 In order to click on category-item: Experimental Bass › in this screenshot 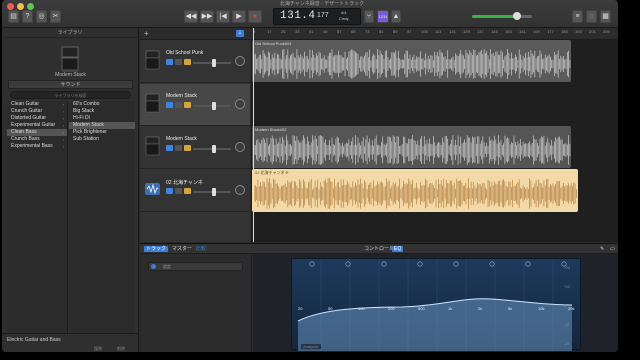, I will do `click(37, 146)`.